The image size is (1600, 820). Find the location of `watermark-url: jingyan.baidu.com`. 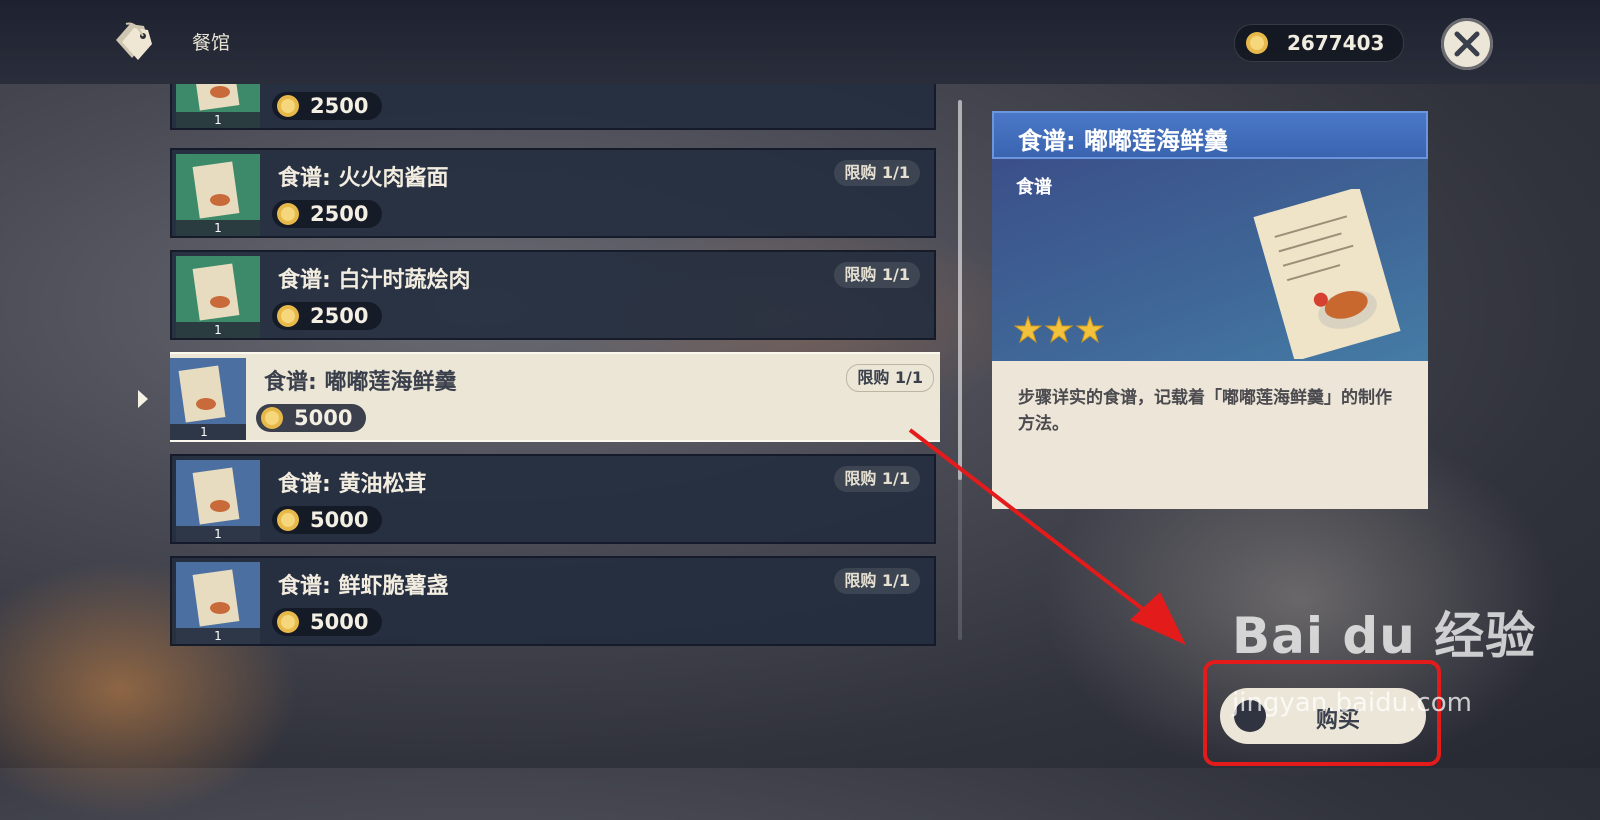

watermark-url: jingyan.baidu.com is located at coordinates (1352, 703).